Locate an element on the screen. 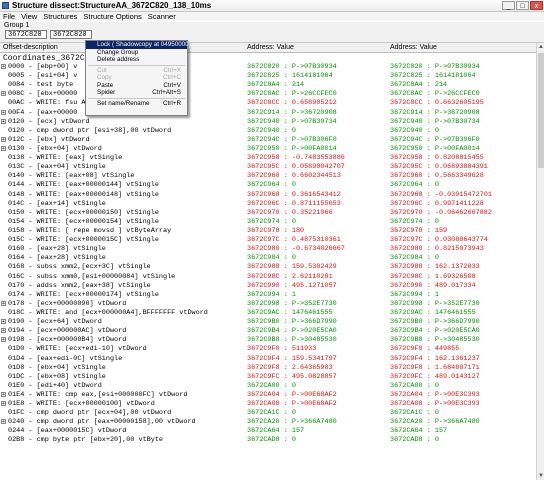 This screenshot has height=480, width=544. value-cell-2: 3672C968 : -0.03915472701 is located at coordinates (441, 195).